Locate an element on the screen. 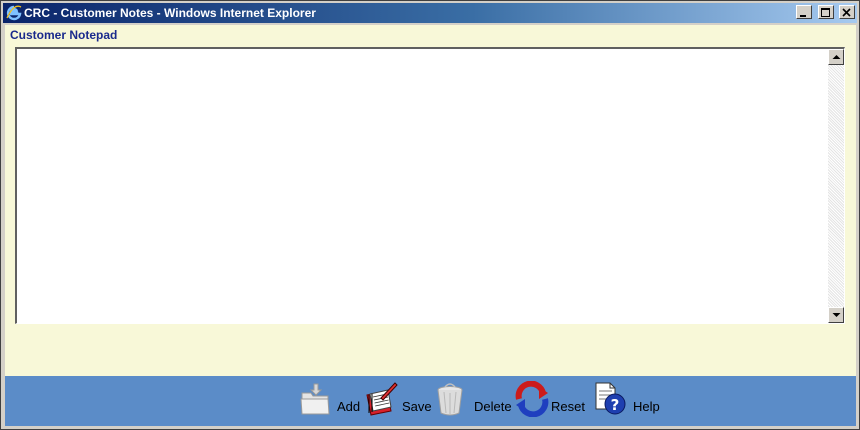  arrow-up-icon is located at coordinates (836, 57).